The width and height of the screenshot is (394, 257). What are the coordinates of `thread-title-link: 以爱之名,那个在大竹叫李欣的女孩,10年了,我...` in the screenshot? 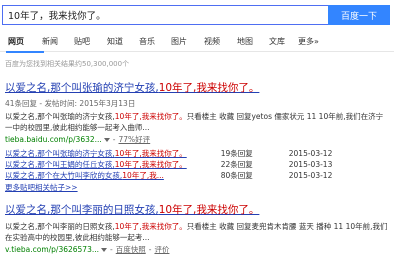 It's located at (96, 175).